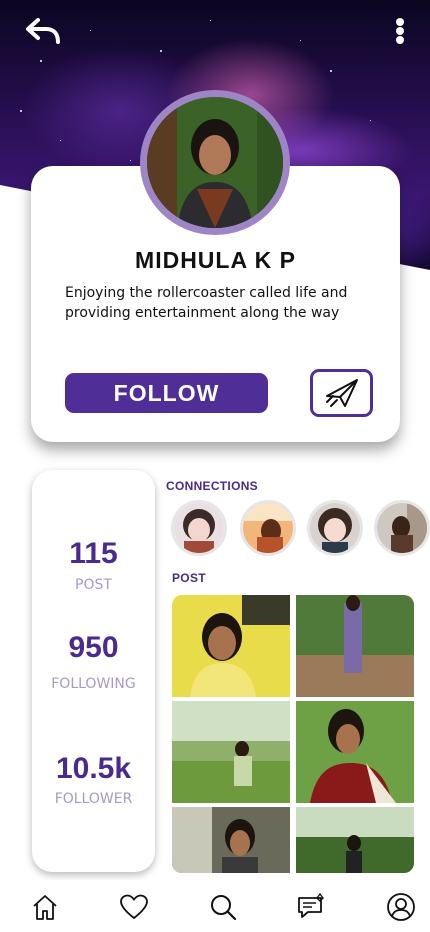 This screenshot has height=932, width=430. I want to click on stats-card, so click(93, 671).